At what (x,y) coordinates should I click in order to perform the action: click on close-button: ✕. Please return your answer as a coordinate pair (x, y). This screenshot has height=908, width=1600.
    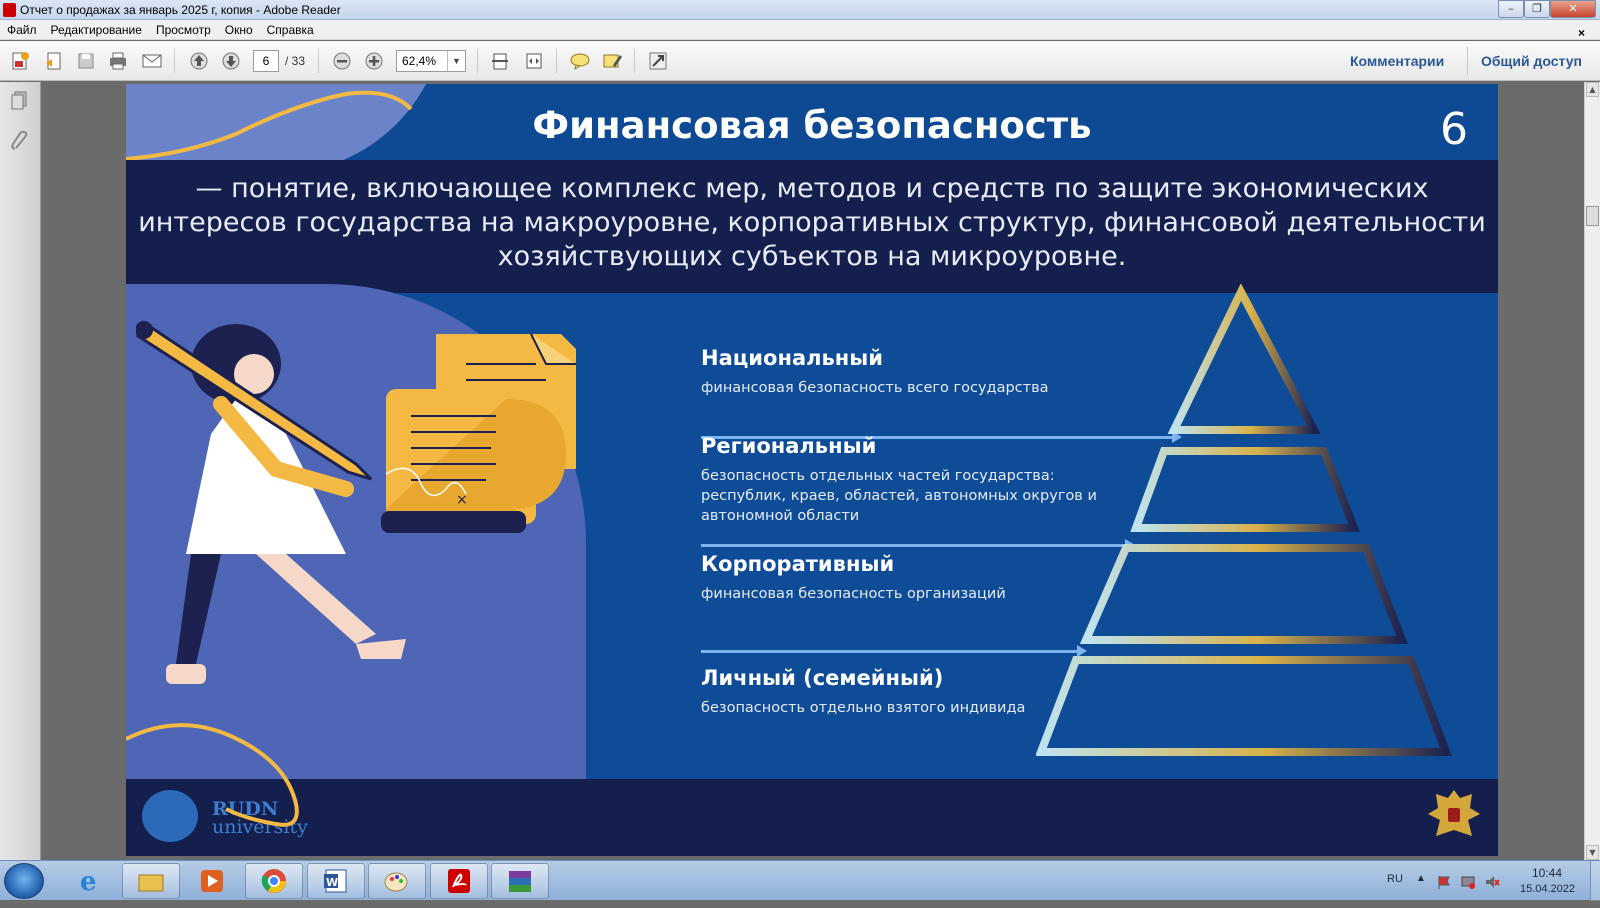
    Looking at the image, I should click on (1573, 9).